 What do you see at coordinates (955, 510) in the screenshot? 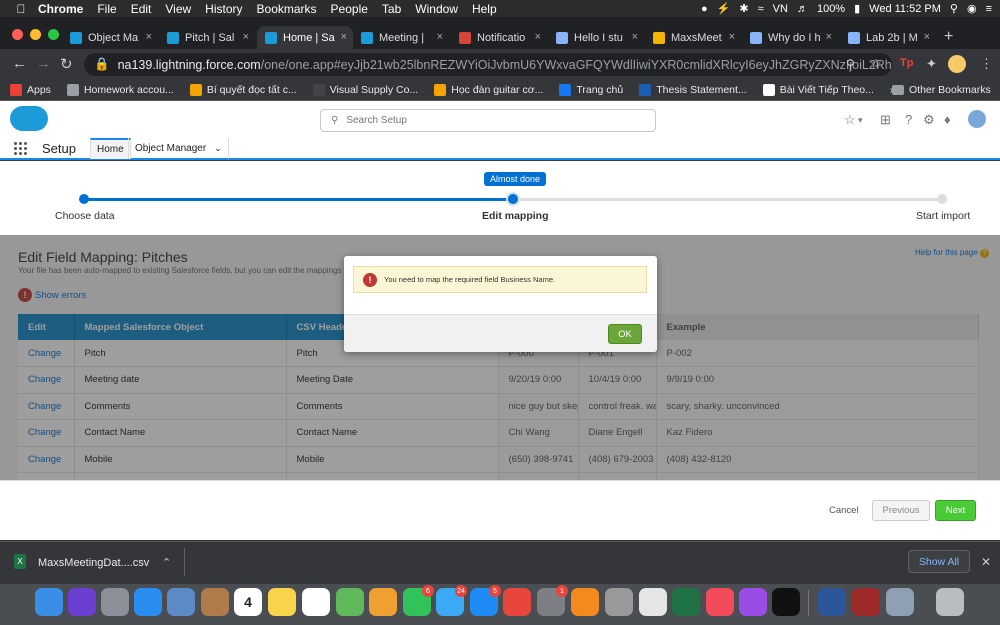
I see `next-button: Next` at bounding box center [955, 510].